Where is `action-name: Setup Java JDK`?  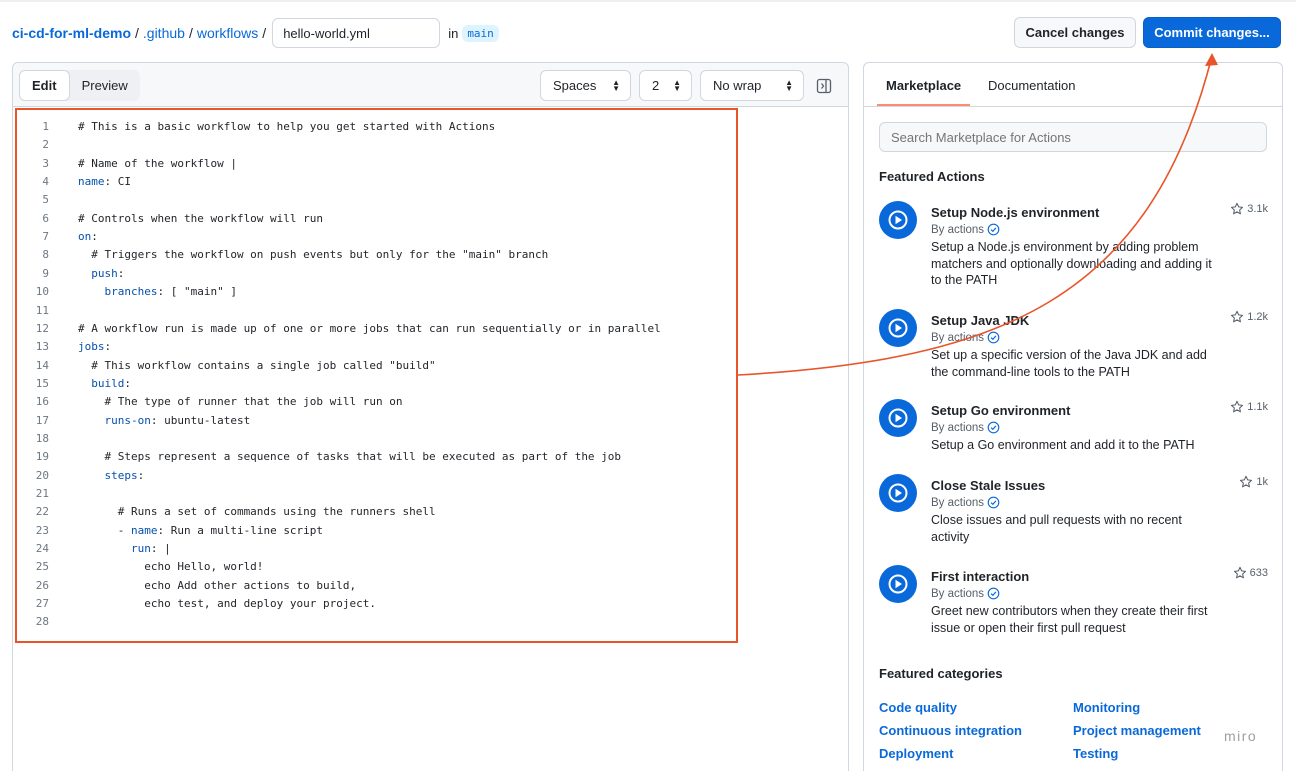
action-name: Setup Java JDK is located at coordinates (980, 320).